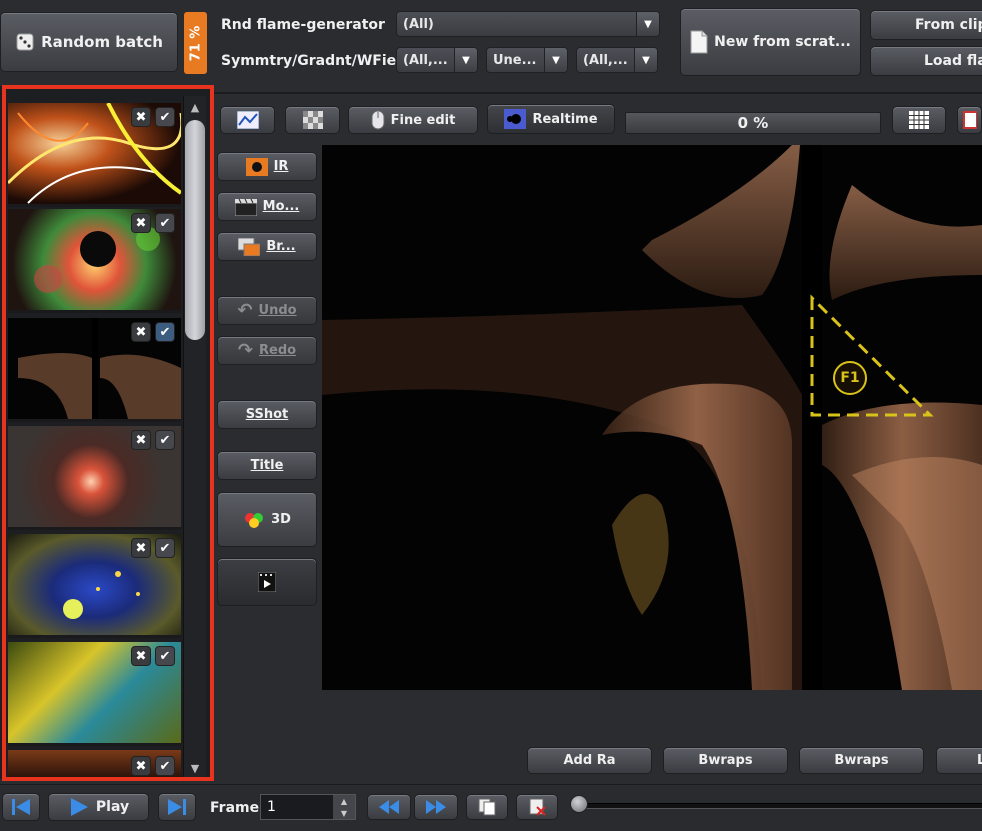  What do you see at coordinates (959, 760) in the screenshot?
I see `extra-action-button: L` at bounding box center [959, 760].